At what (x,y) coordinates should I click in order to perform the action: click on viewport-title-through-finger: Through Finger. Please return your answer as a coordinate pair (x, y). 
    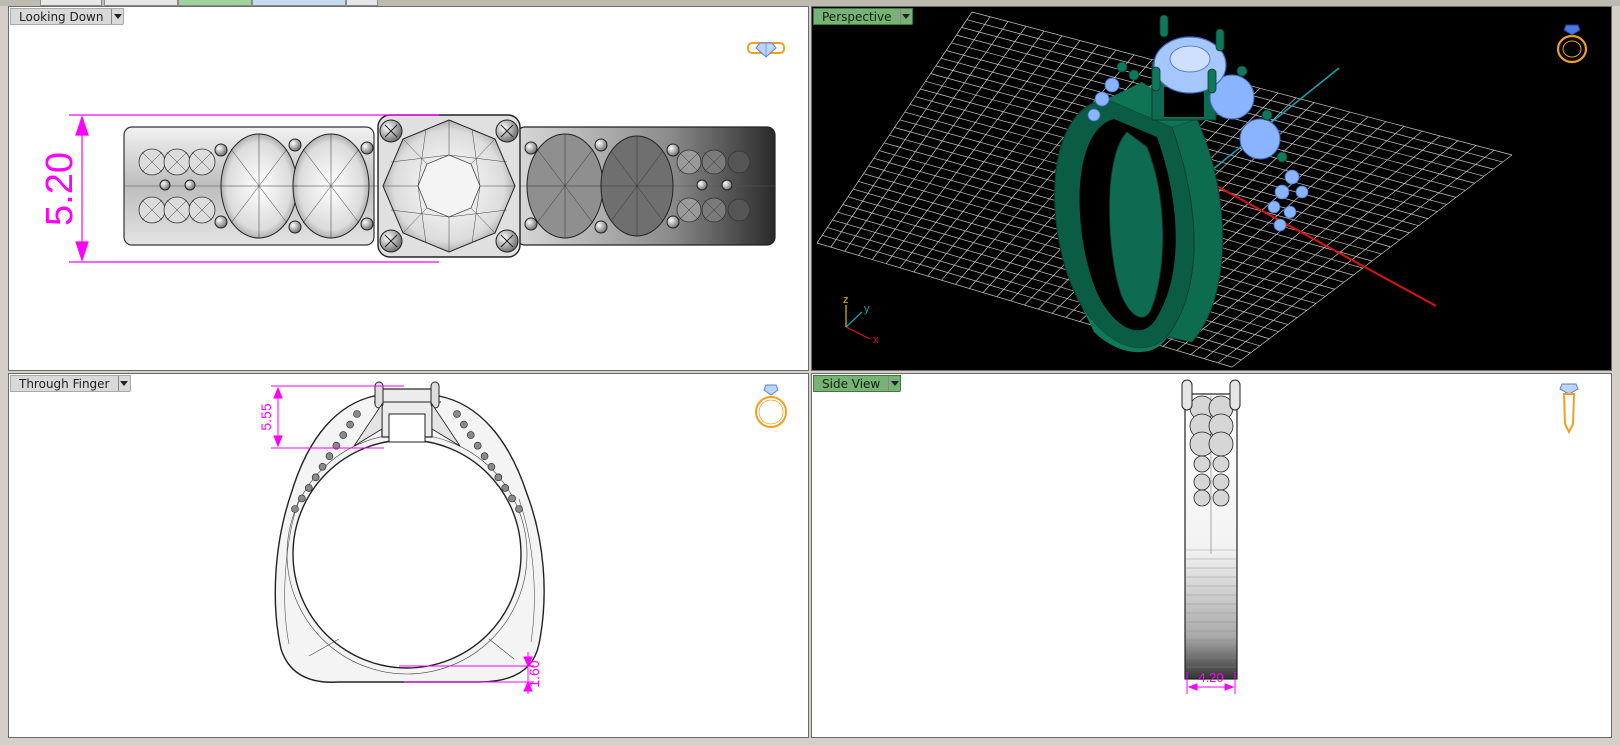
    Looking at the image, I should click on (70, 383).